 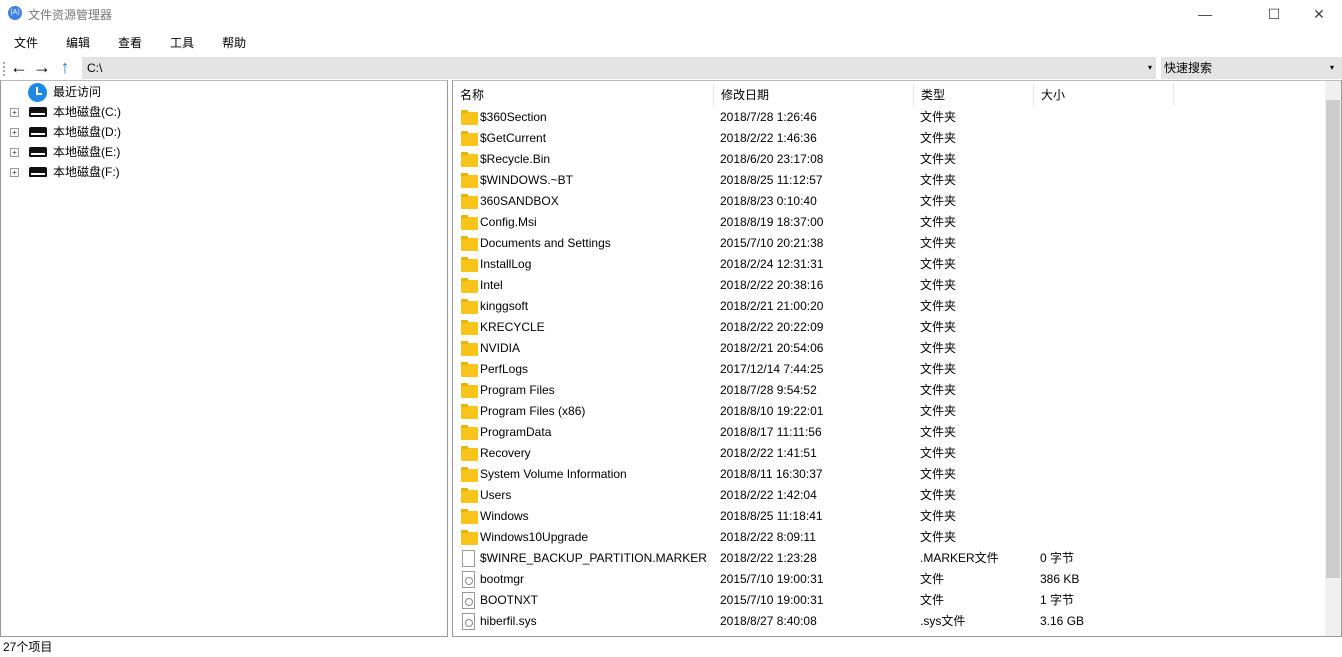 I want to click on cell-name: $WINRE_BACKUP_PARTITION.MARKER, so click(x=593, y=558).